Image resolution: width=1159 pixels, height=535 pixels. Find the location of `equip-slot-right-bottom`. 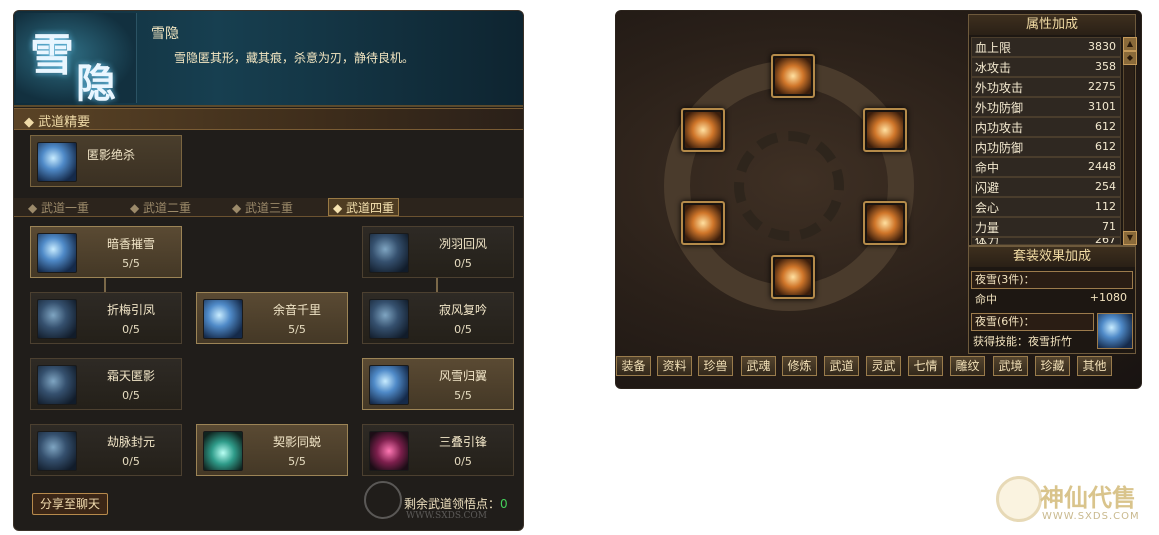

equip-slot-right-bottom is located at coordinates (885, 223).